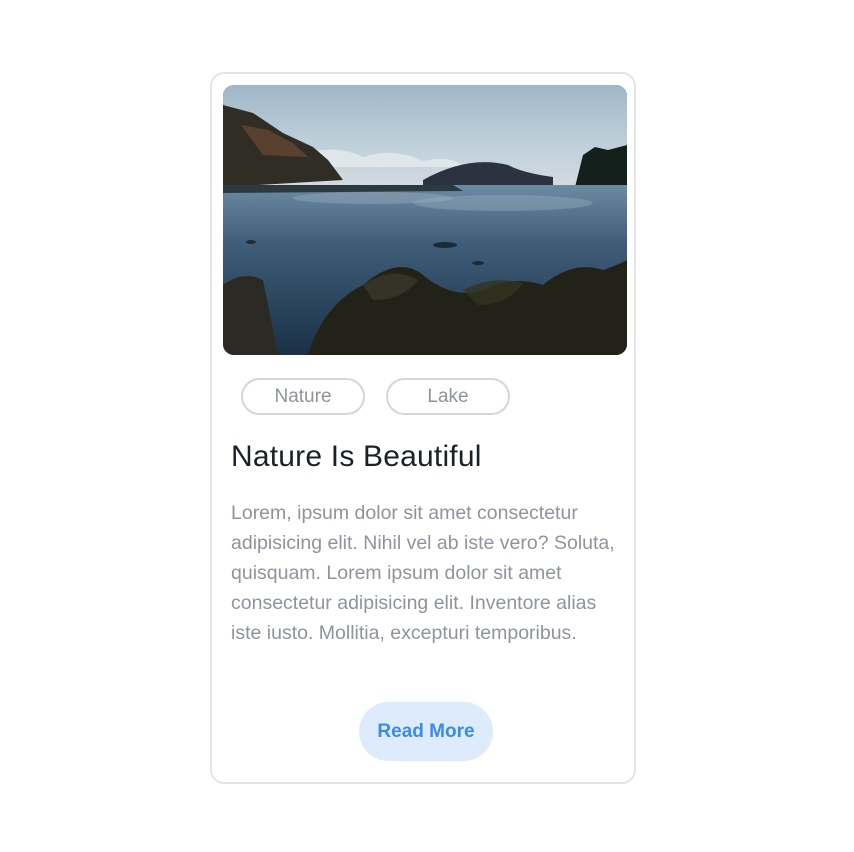 Image resolution: width=854 pixels, height=852 pixels. Describe the element at coordinates (448, 396) in the screenshot. I see `tag-lake: Lake` at that location.